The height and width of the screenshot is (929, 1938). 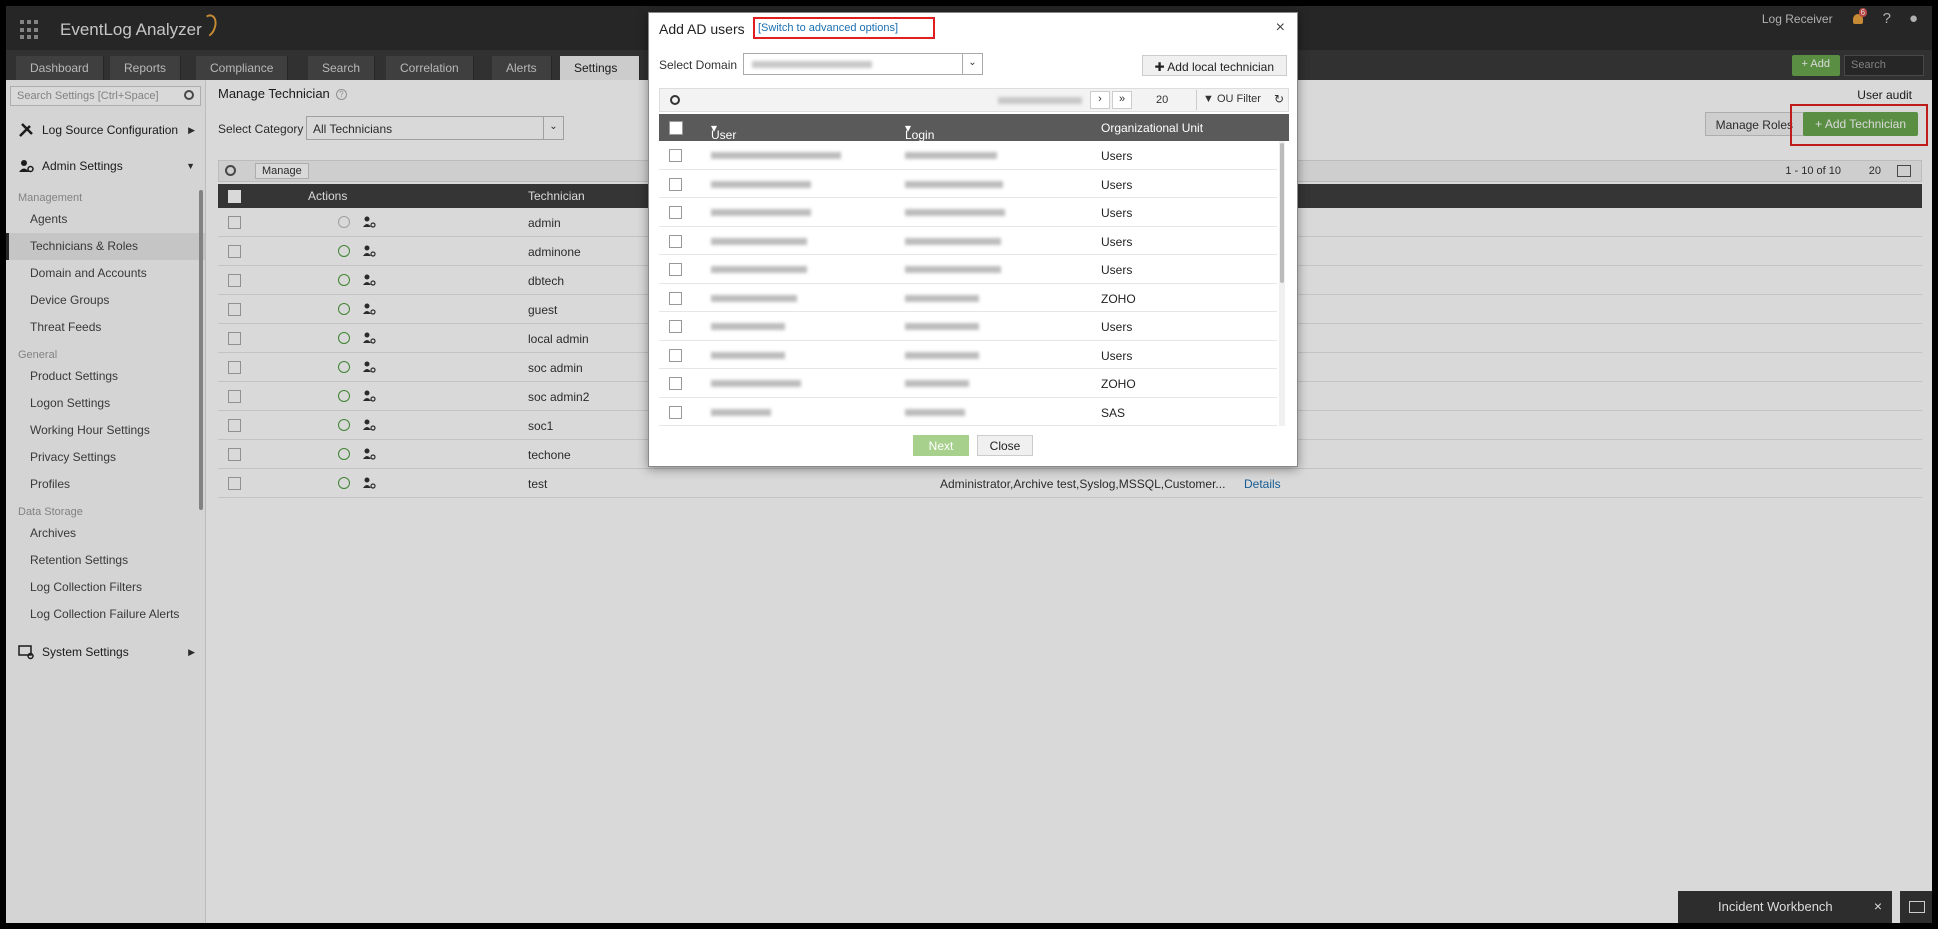 I want to click on next-button: Next, so click(x=941, y=445).